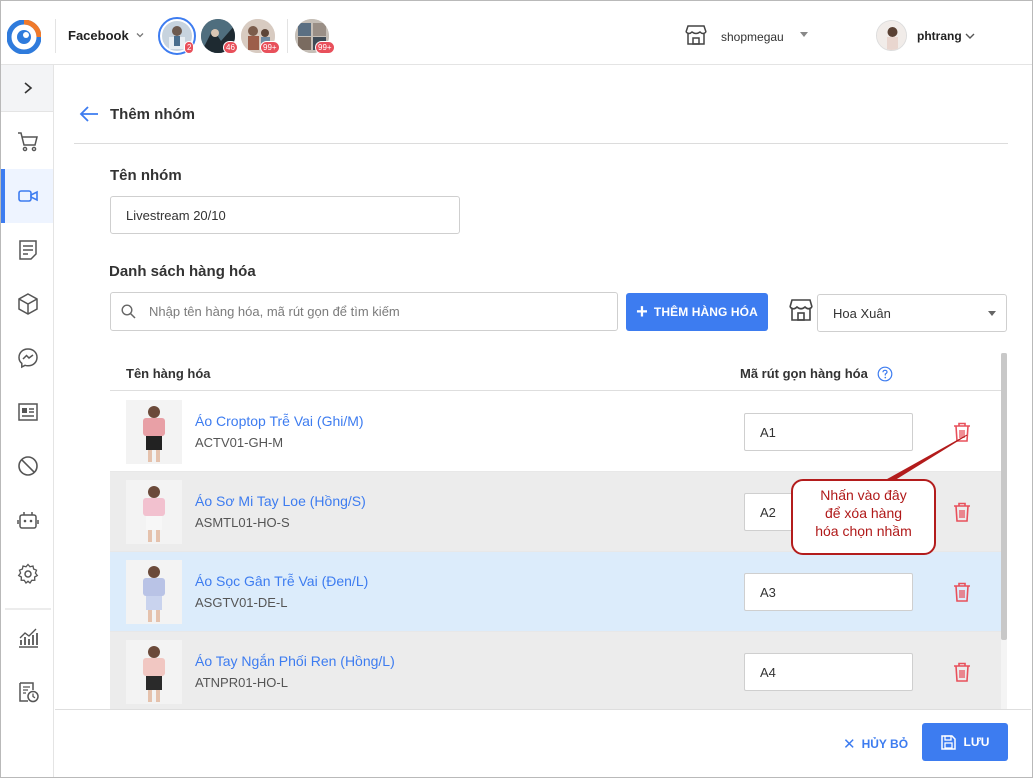 Image resolution: width=1033 pixels, height=778 pixels. What do you see at coordinates (543, 743) in the screenshot?
I see `footer-bar: ✕ HỦY BỎ LƯU` at bounding box center [543, 743].